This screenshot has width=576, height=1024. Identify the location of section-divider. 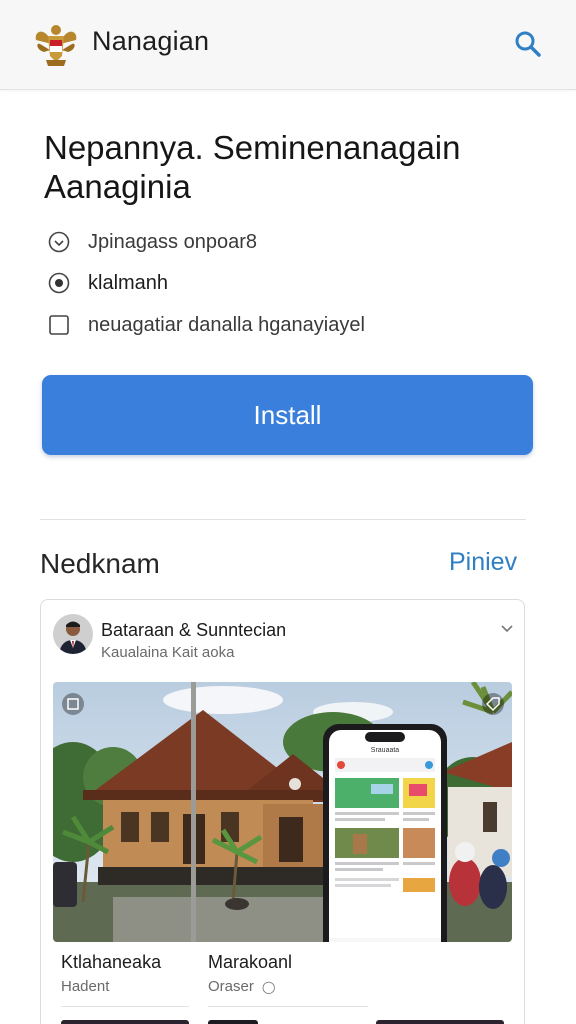
(283, 519).